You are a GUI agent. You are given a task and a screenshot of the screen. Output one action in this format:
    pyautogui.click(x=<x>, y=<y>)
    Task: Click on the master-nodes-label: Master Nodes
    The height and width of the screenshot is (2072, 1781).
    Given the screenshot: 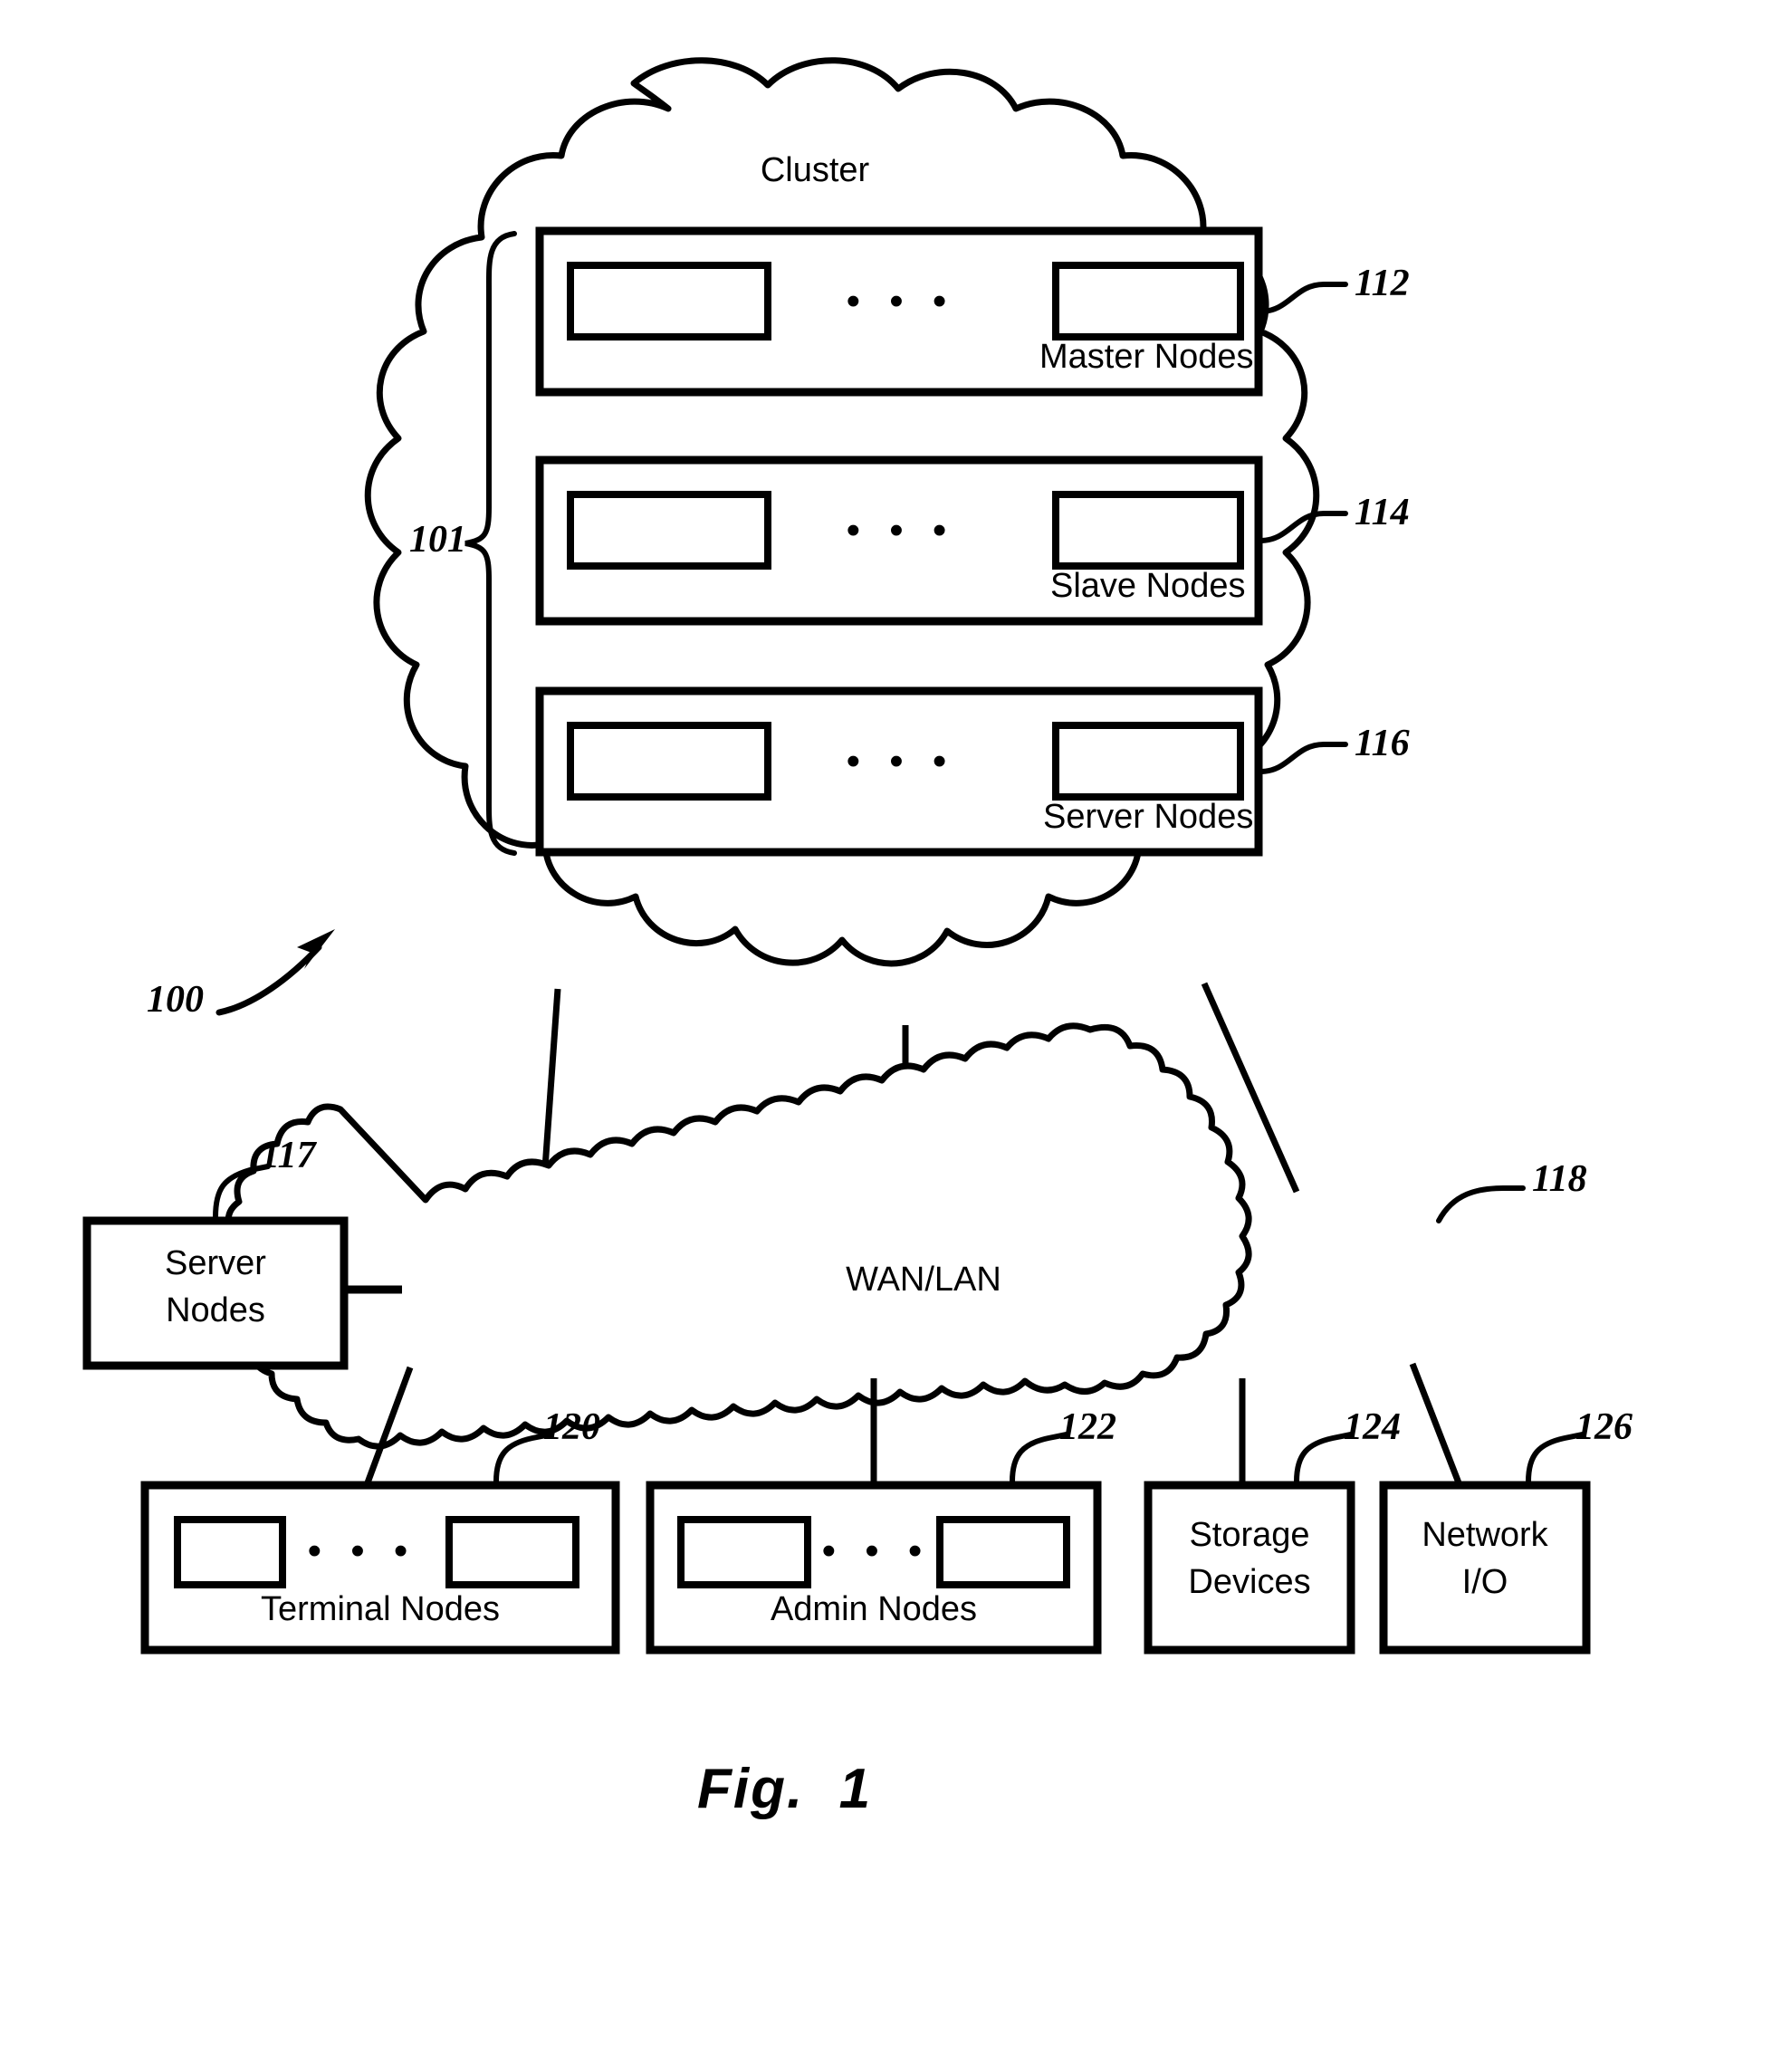 What is the action you would take?
    pyautogui.click(x=1146, y=357)
    